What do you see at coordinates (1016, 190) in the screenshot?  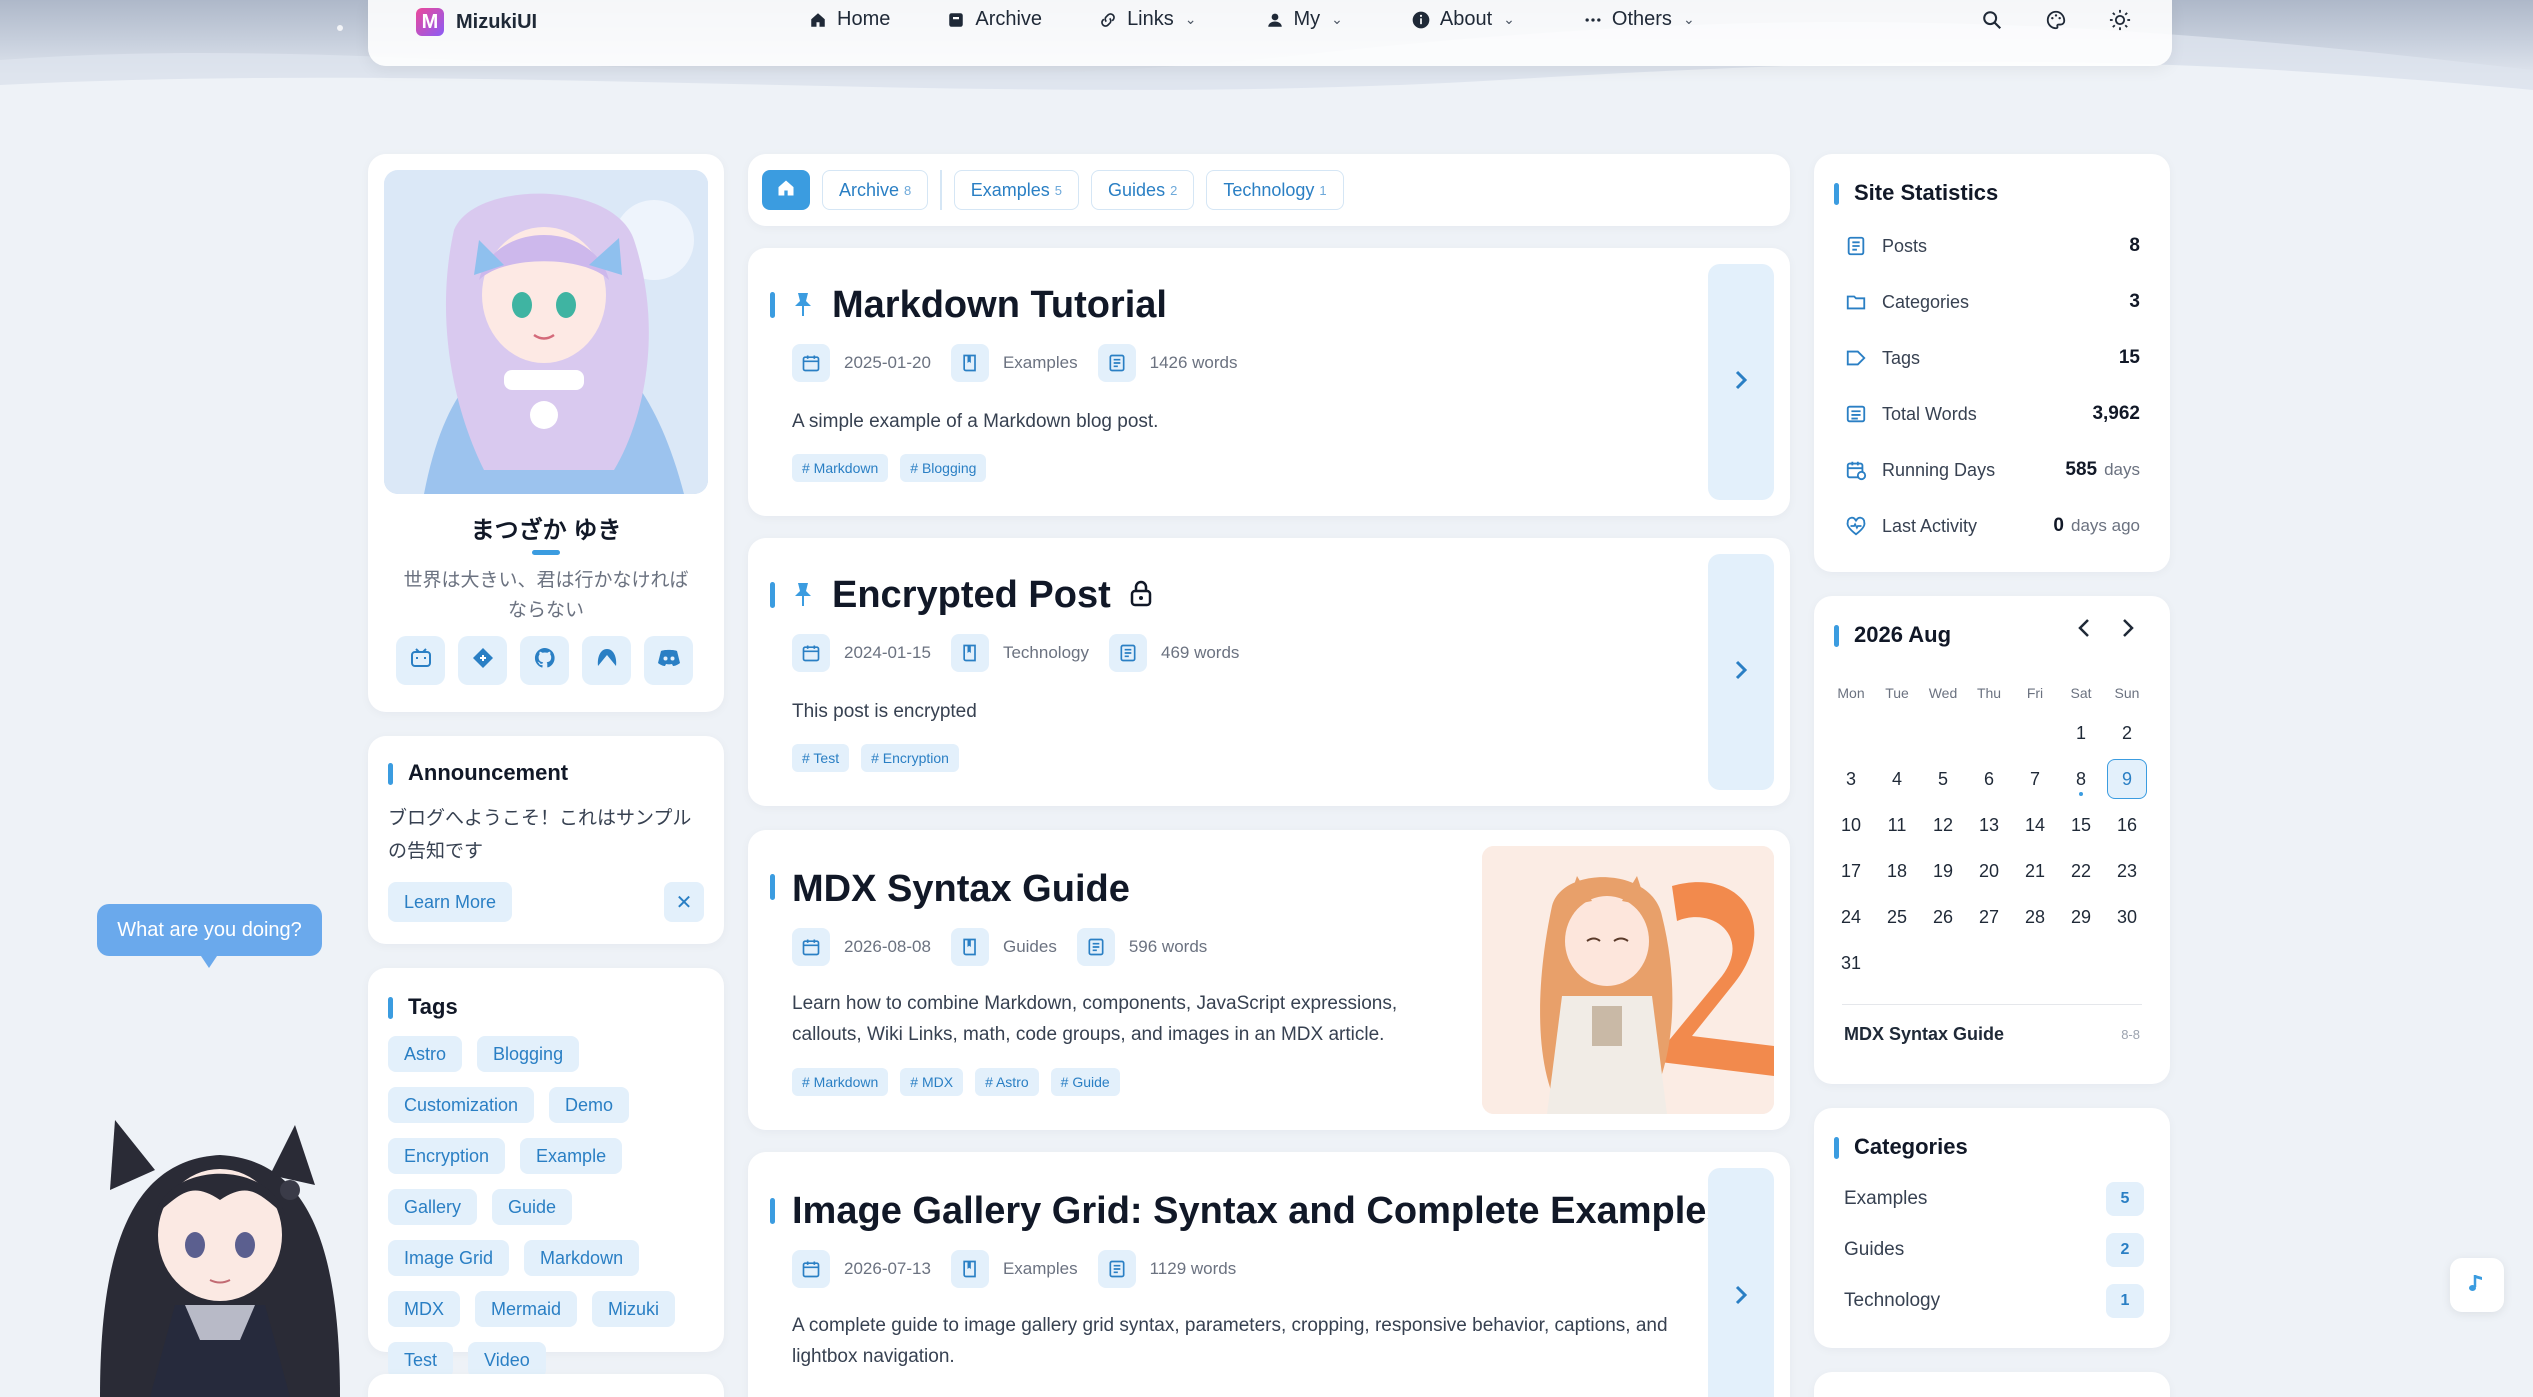 I see `filter-examples: Examples 5` at bounding box center [1016, 190].